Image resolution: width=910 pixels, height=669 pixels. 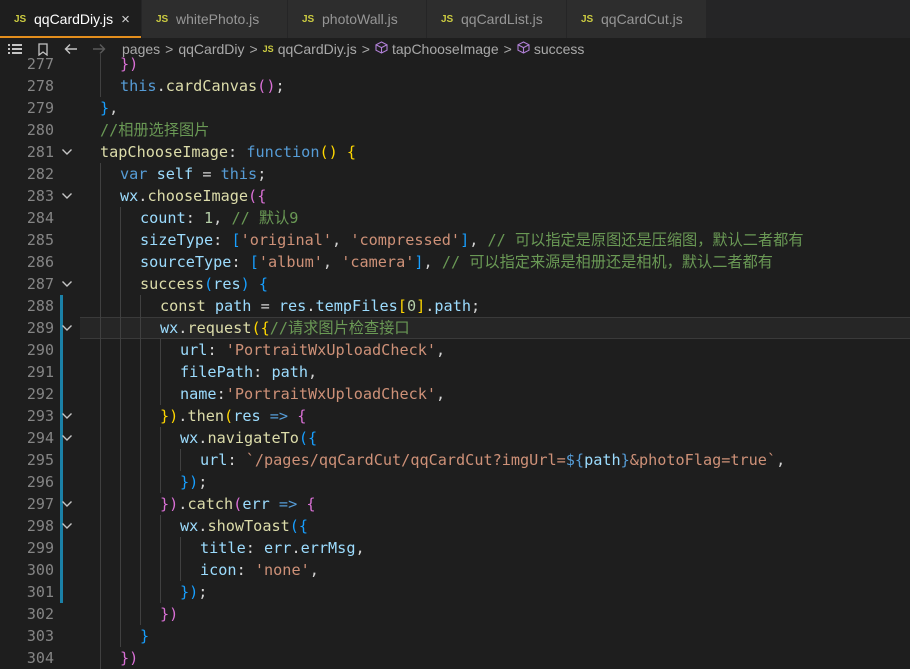 What do you see at coordinates (27, 394) in the screenshot?
I see `line-number: 292` at bounding box center [27, 394].